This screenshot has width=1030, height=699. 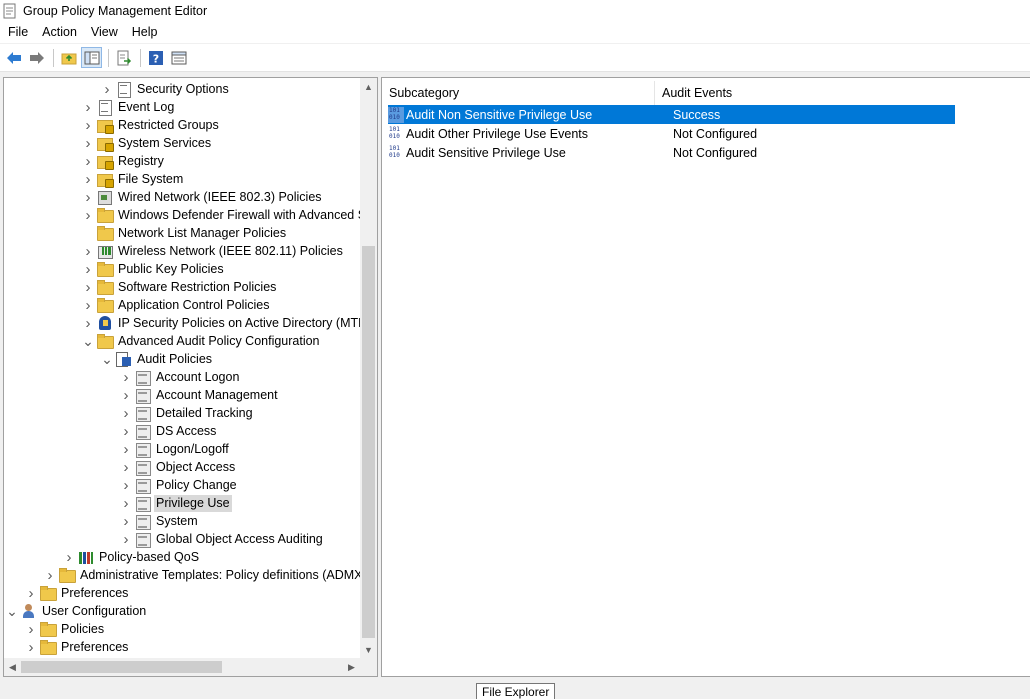 I want to click on toolbar: ?, so click(x=515, y=58).